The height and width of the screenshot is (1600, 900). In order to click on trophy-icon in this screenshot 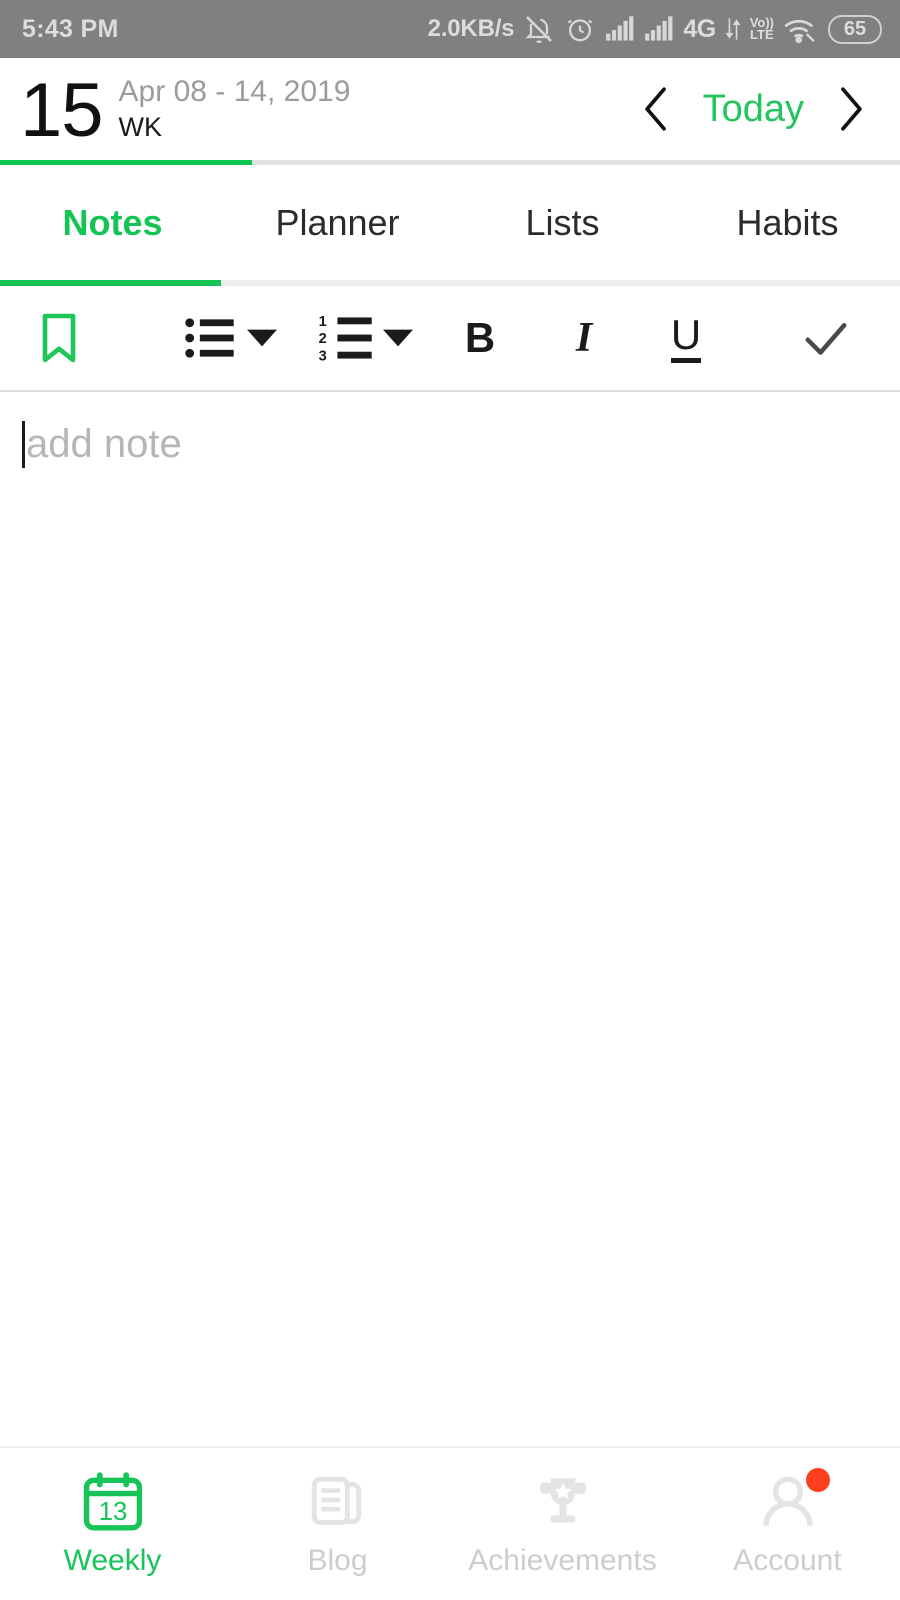, I will do `click(563, 1502)`.